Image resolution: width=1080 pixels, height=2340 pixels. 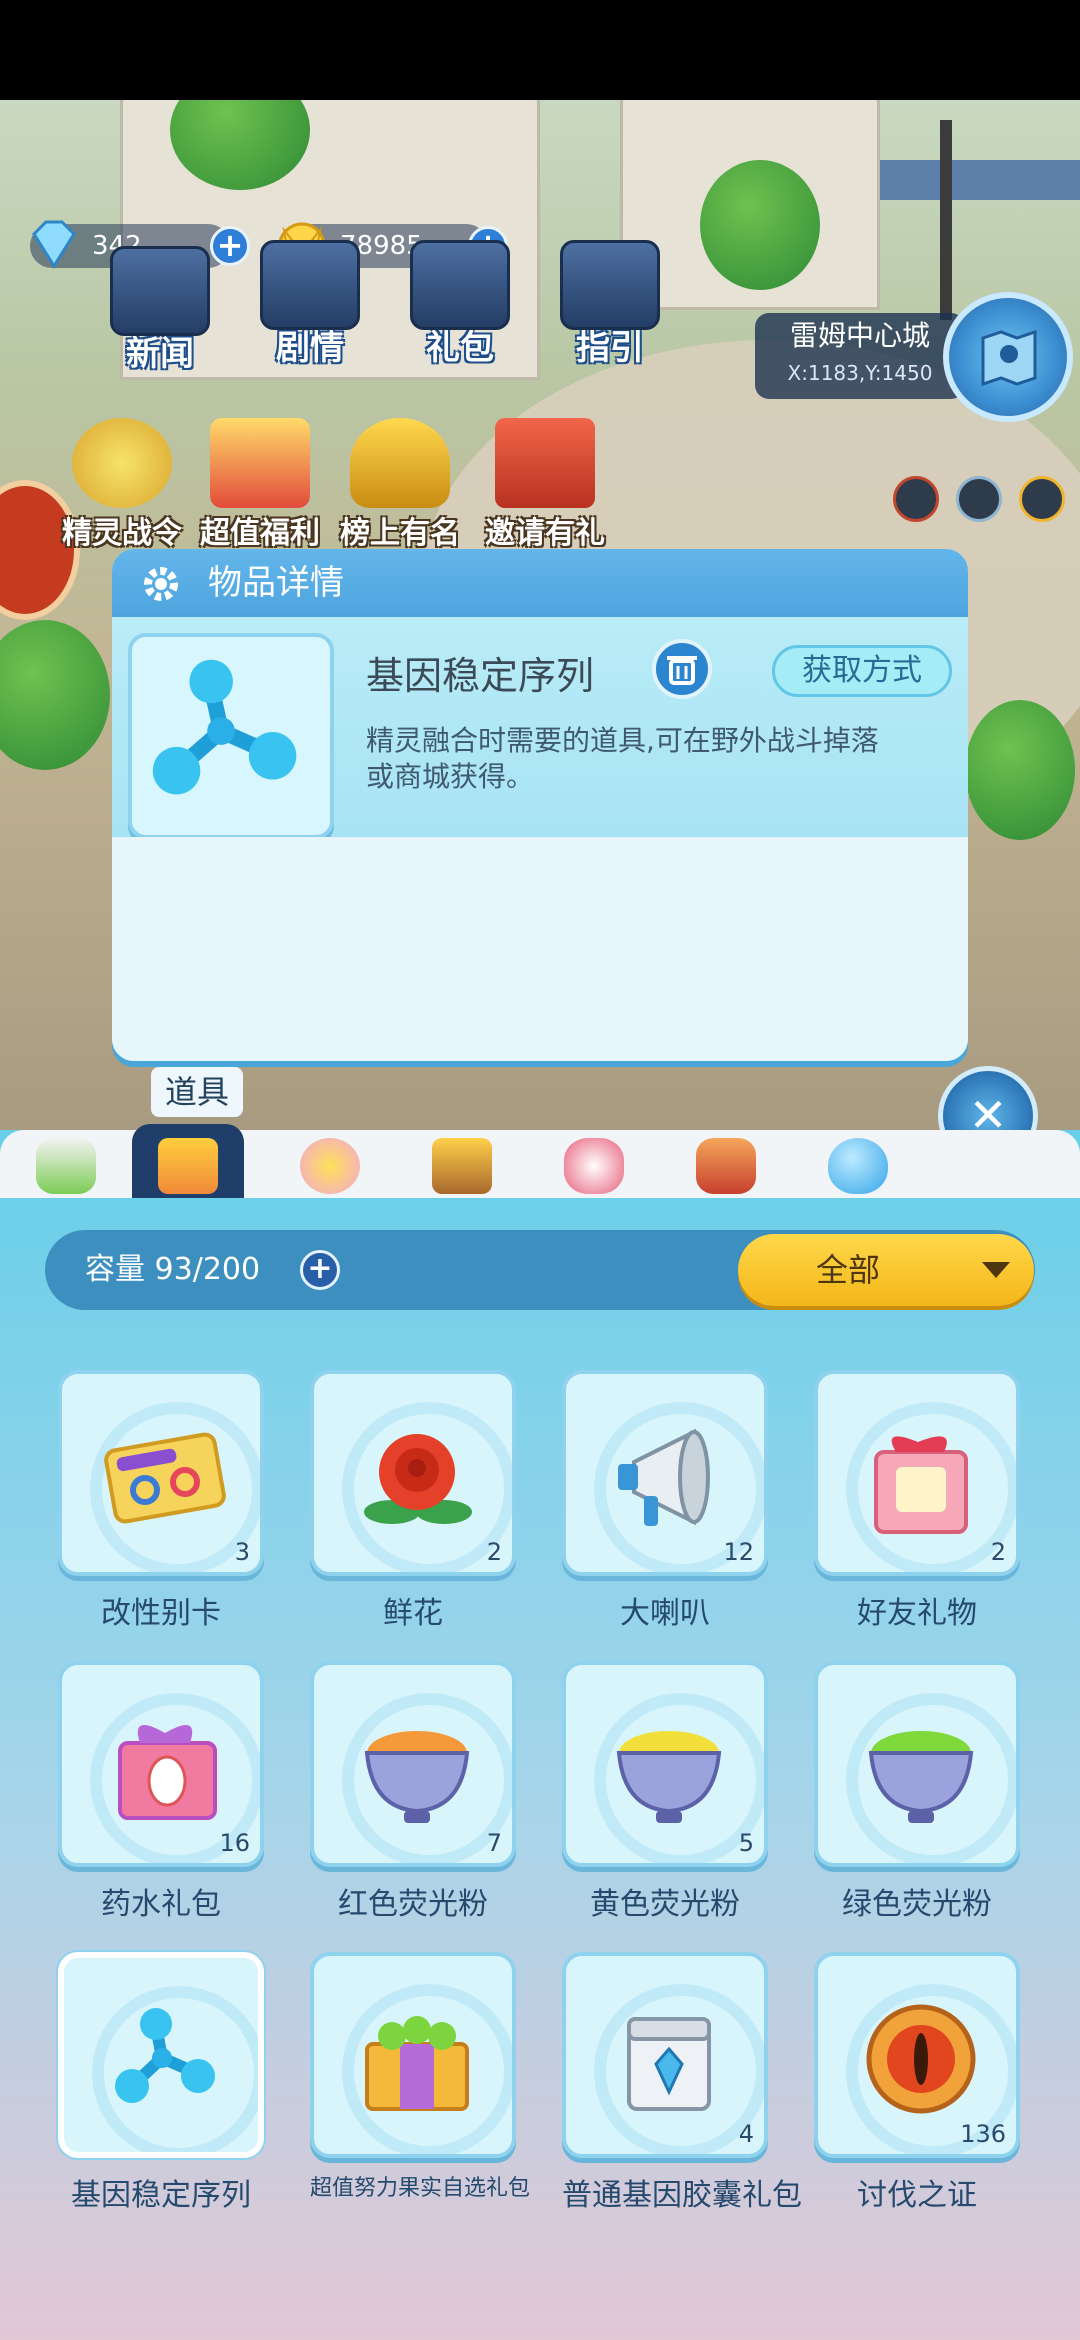 I want to click on activity-label: 精灵战令, so click(x=122, y=533).